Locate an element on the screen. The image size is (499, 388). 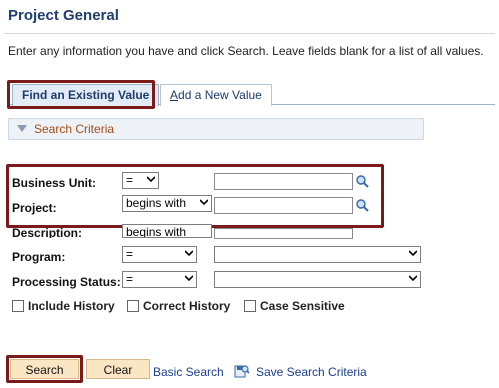
basic-search-link: Basic Search is located at coordinates (188, 372).